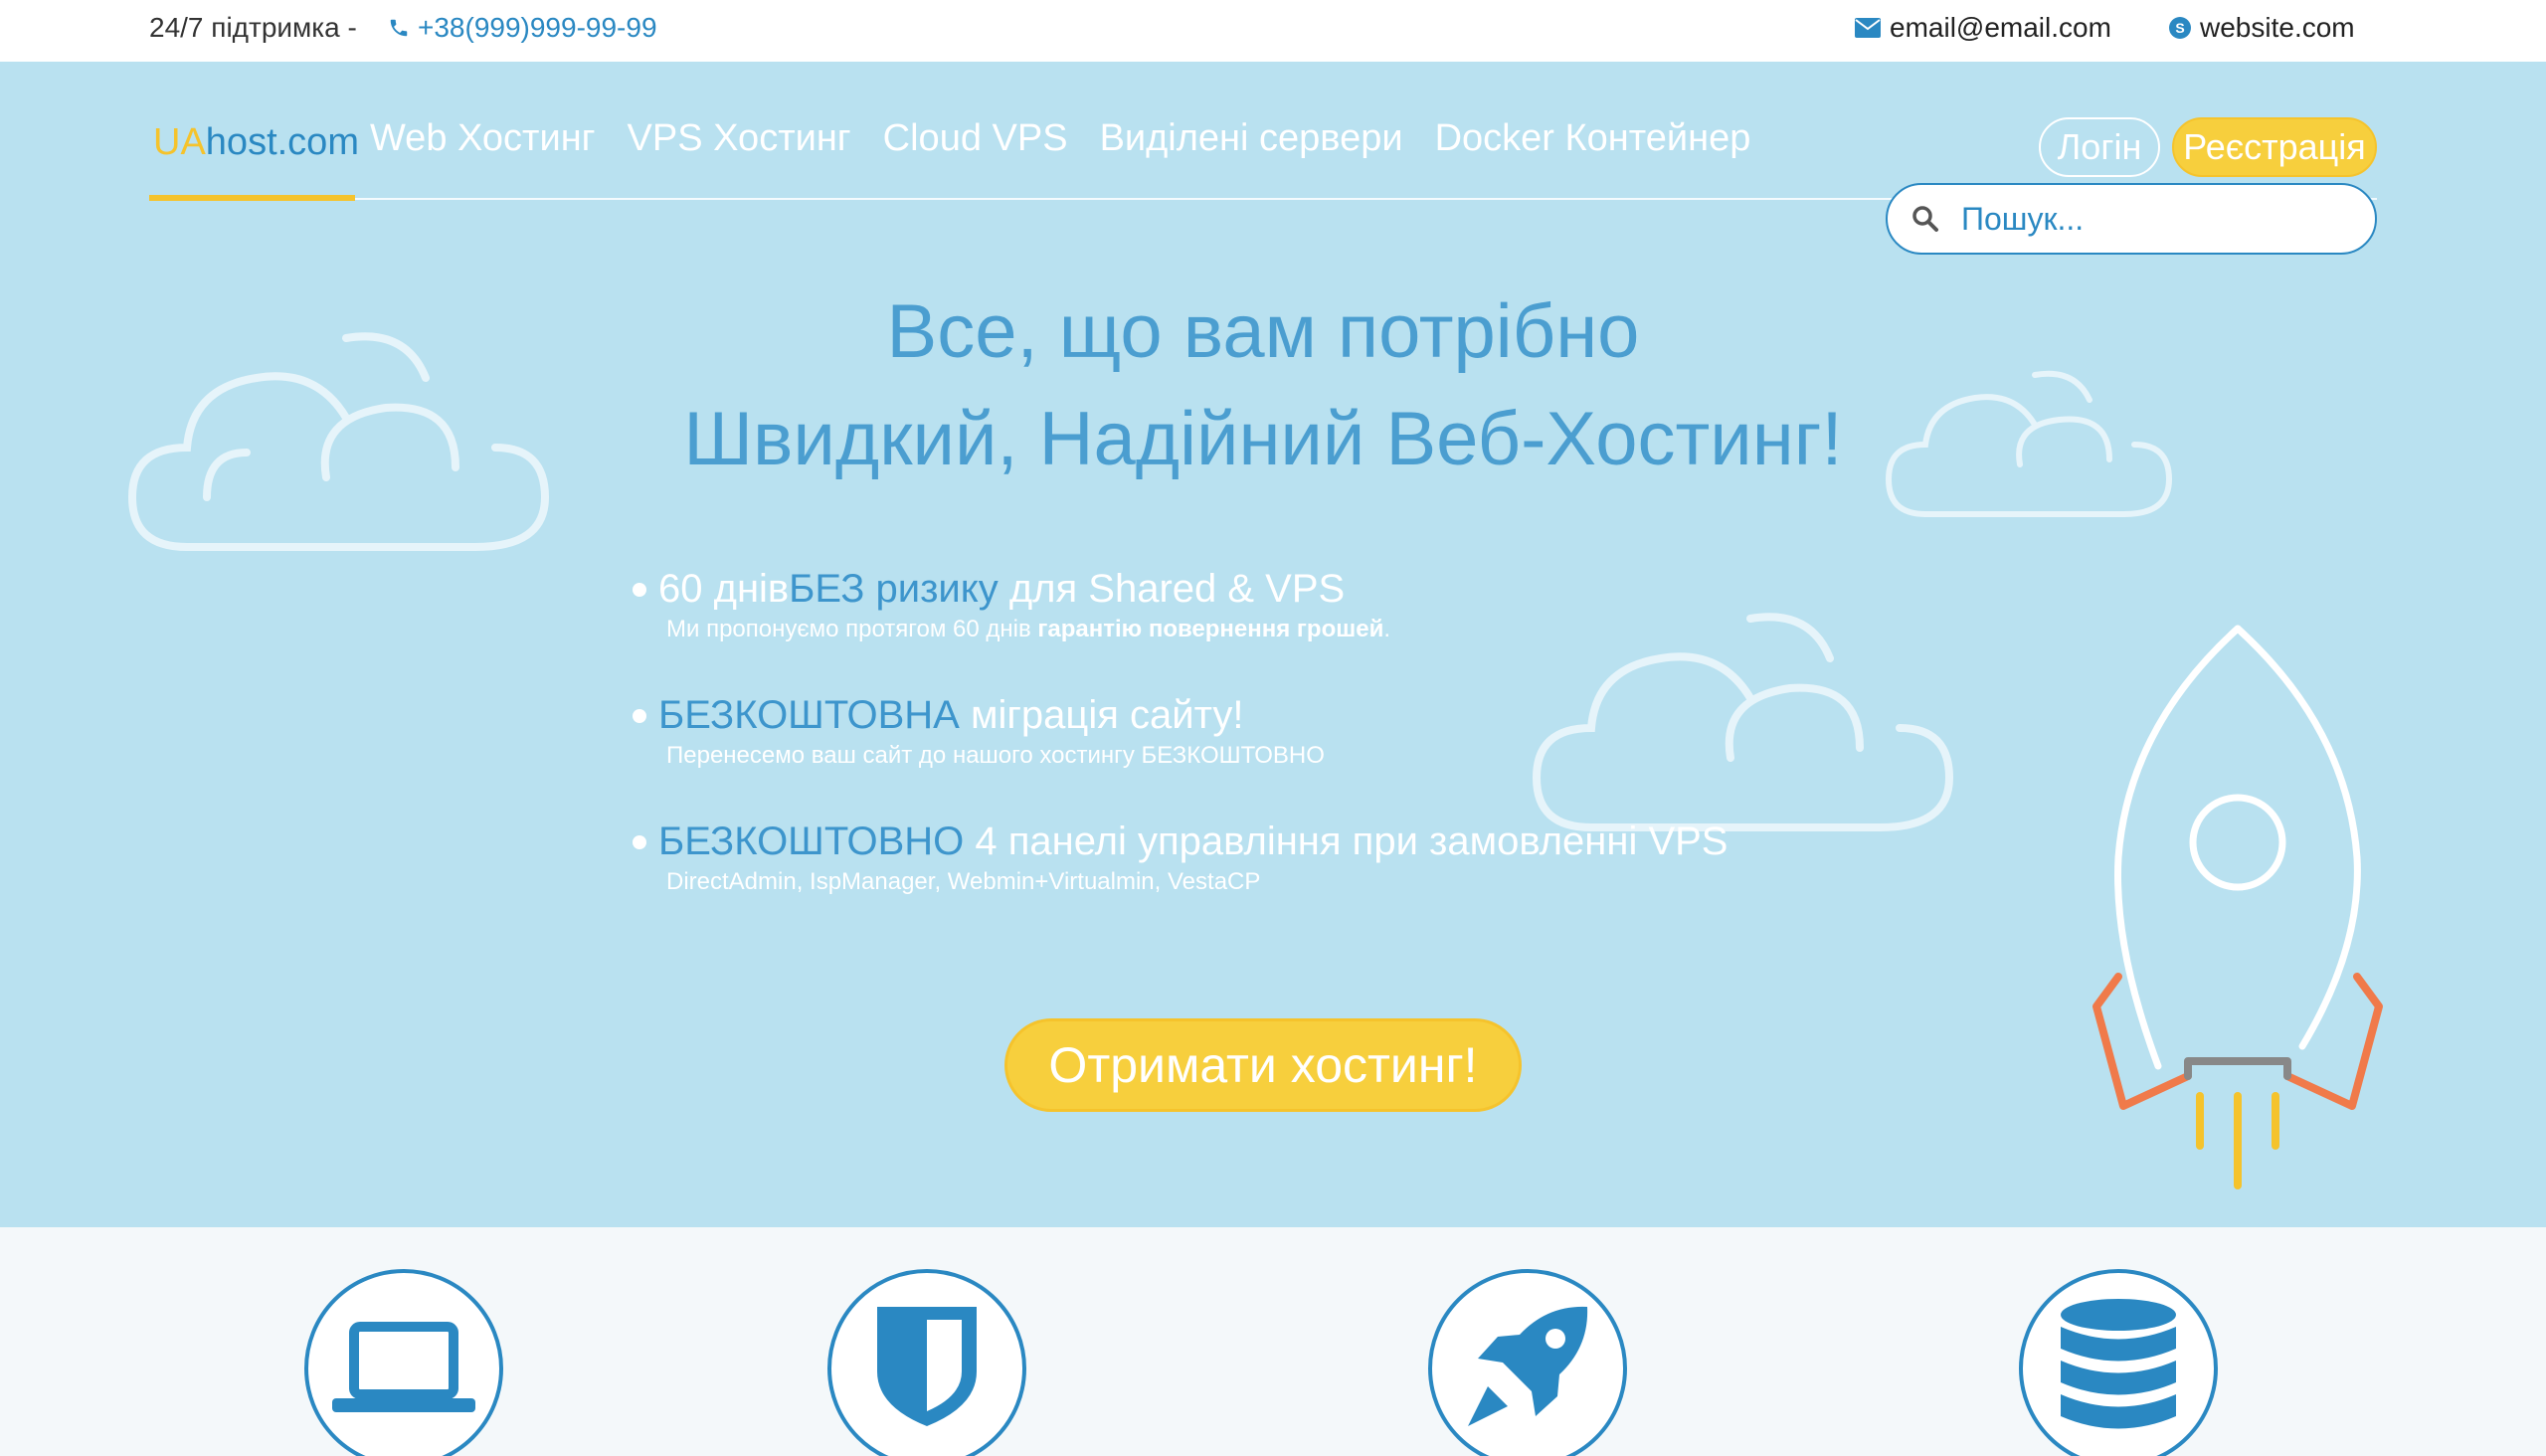 This screenshot has height=1456, width=2546. What do you see at coordinates (256, 142) in the screenshot?
I see `site-logo: UAhost.com` at bounding box center [256, 142].